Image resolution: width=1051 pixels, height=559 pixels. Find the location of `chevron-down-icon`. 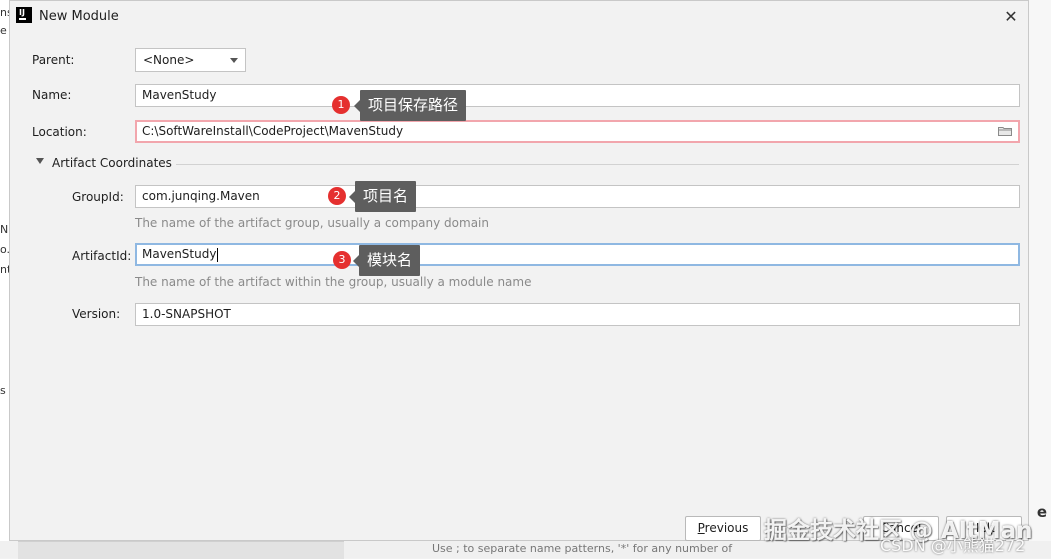

chevron-down-icon is located at coordinates (234, 60).